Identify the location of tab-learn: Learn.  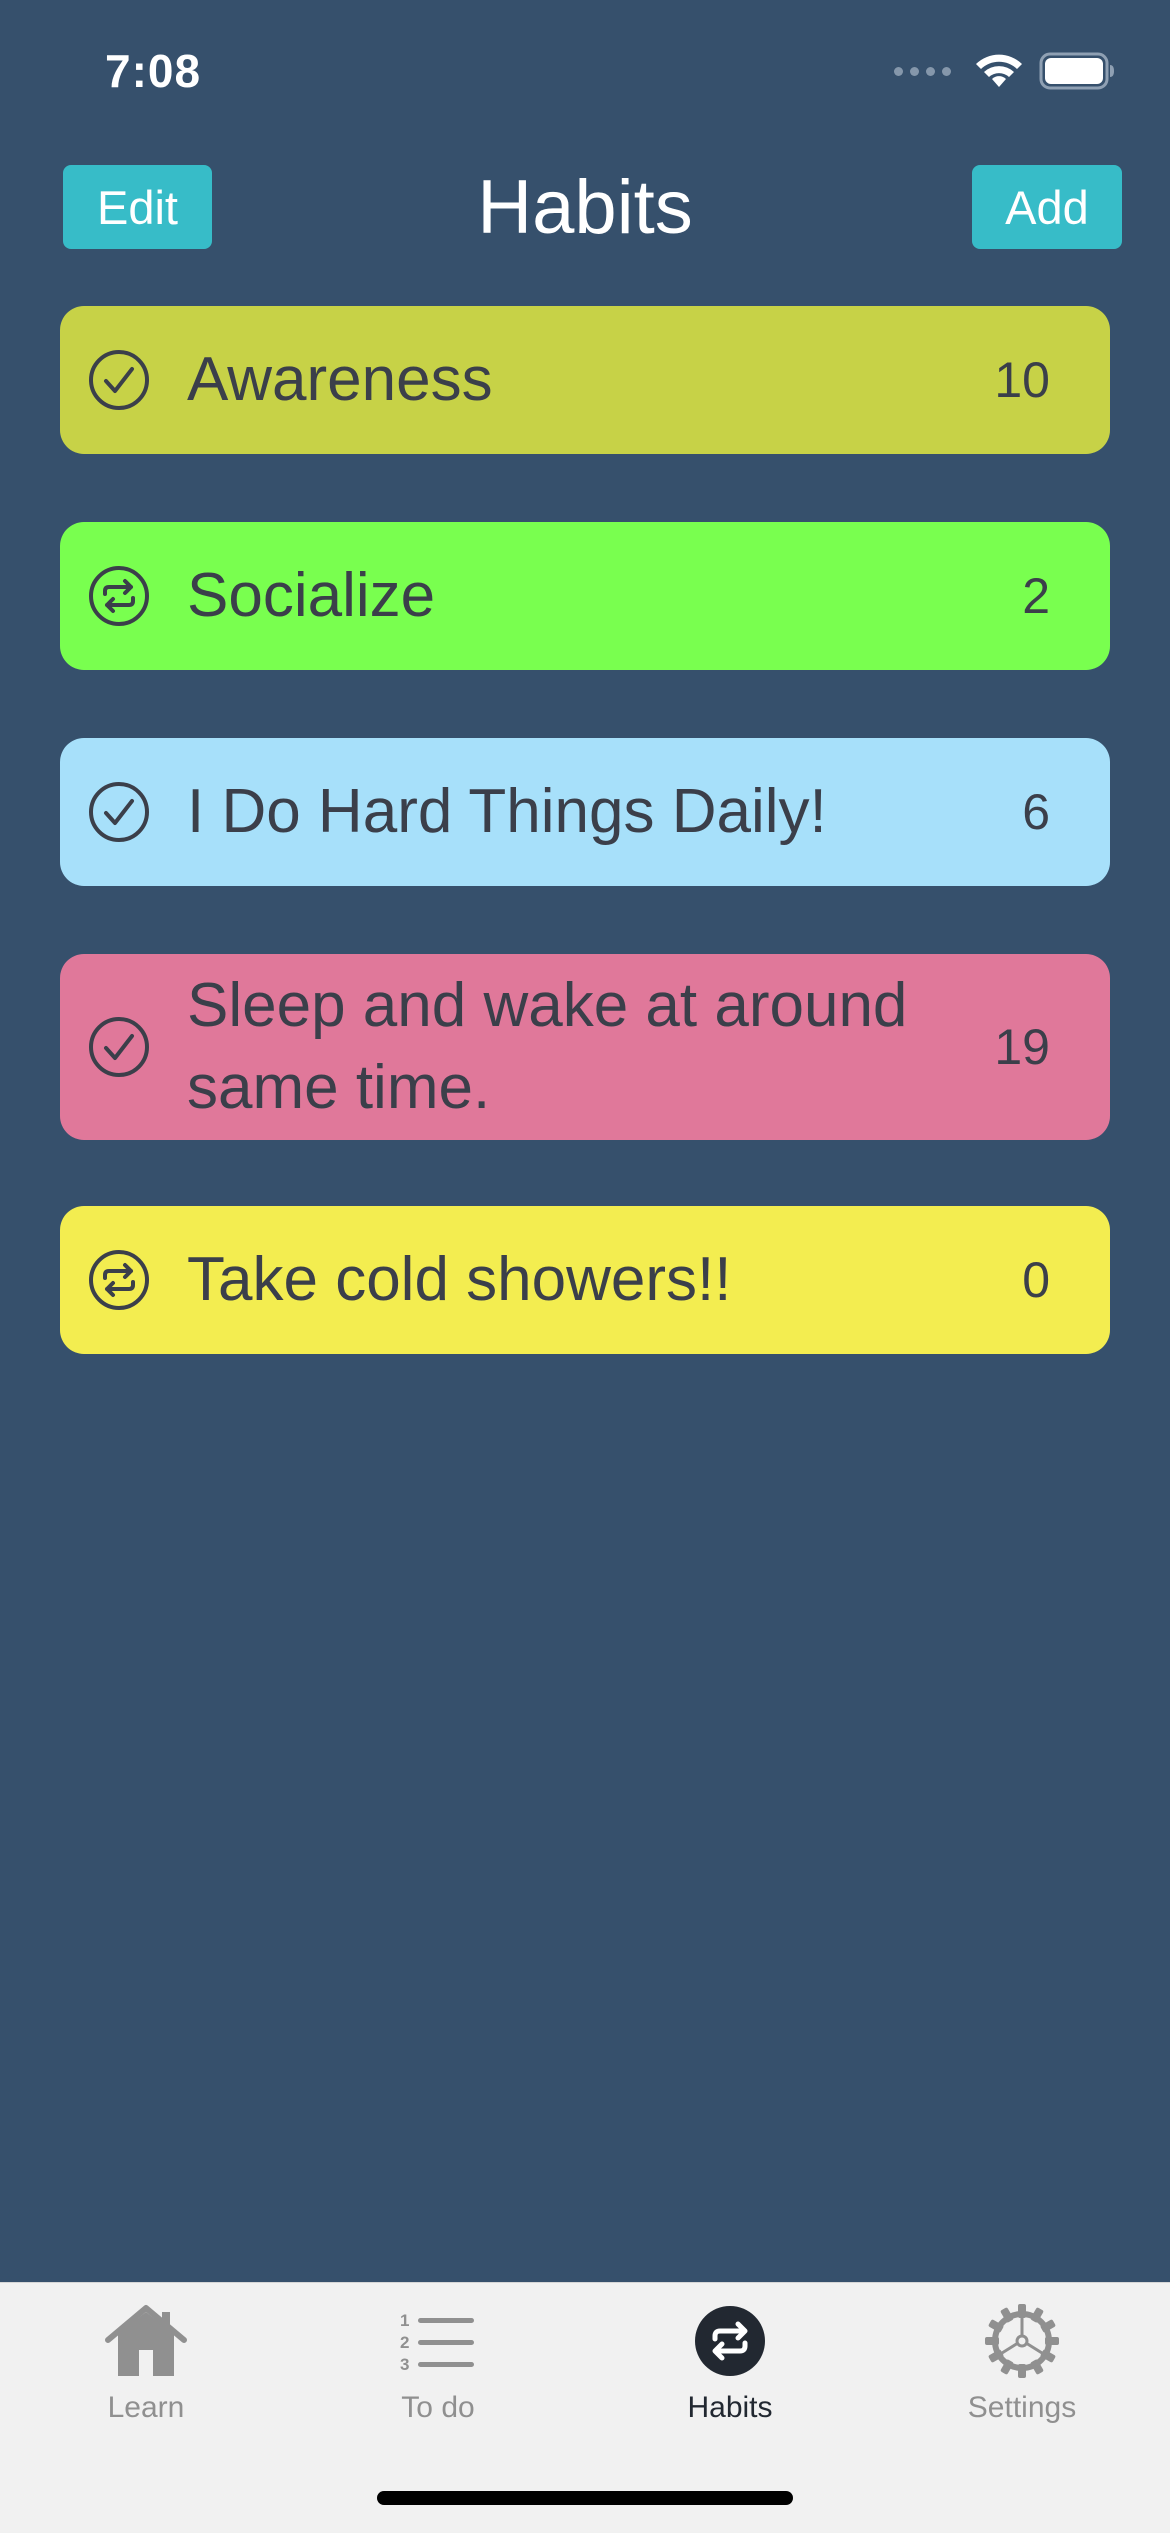
(146, 2363).